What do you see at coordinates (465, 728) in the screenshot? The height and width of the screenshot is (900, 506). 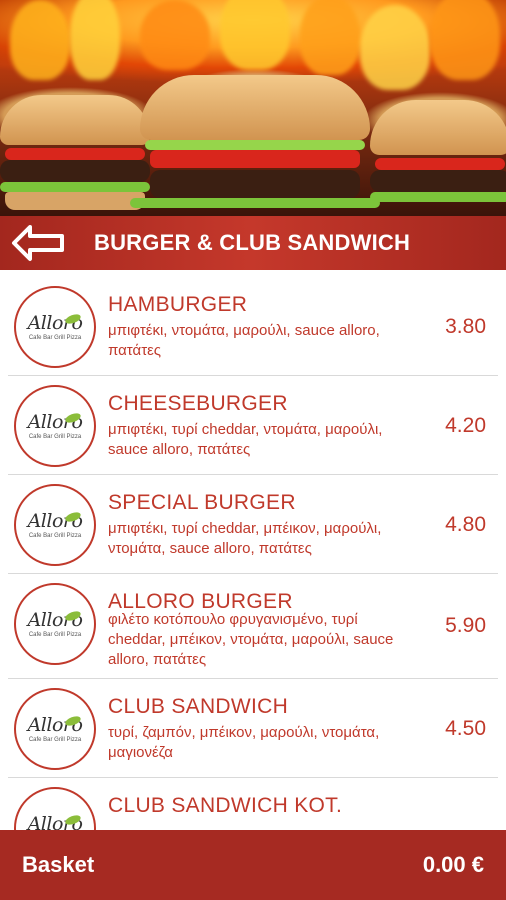 I see `item-price: 4.50` at bounding box center [465, 728].